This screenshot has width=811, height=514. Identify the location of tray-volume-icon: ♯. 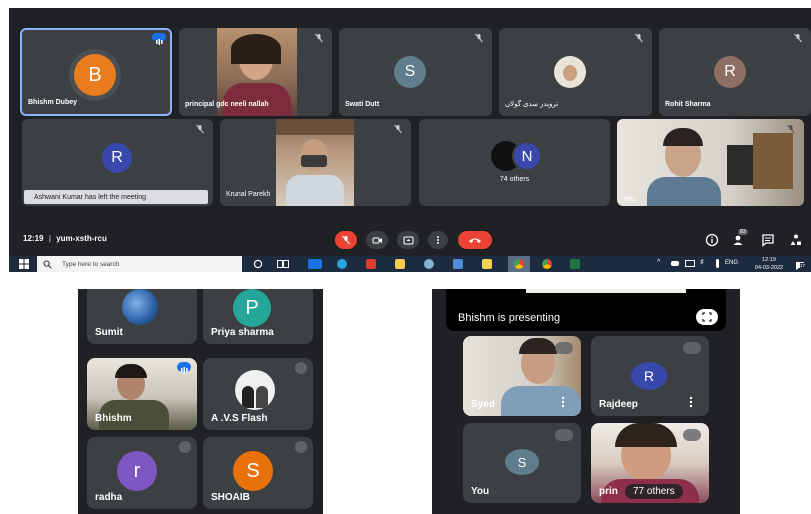
(702, 262).